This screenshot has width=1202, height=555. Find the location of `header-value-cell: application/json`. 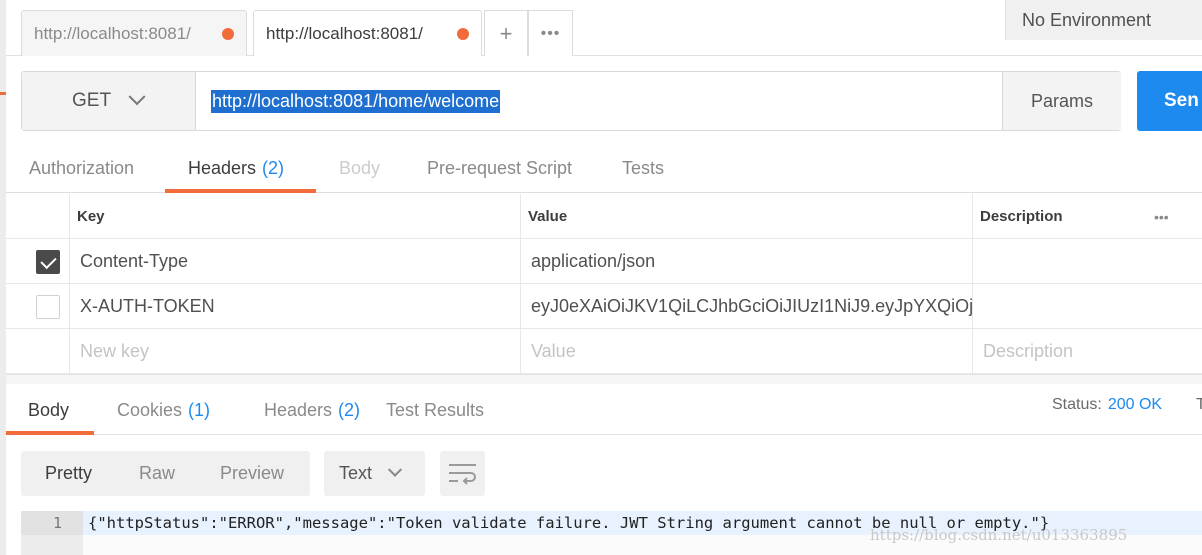

header-value-cell: application/json is located at coordinates (746, 261).